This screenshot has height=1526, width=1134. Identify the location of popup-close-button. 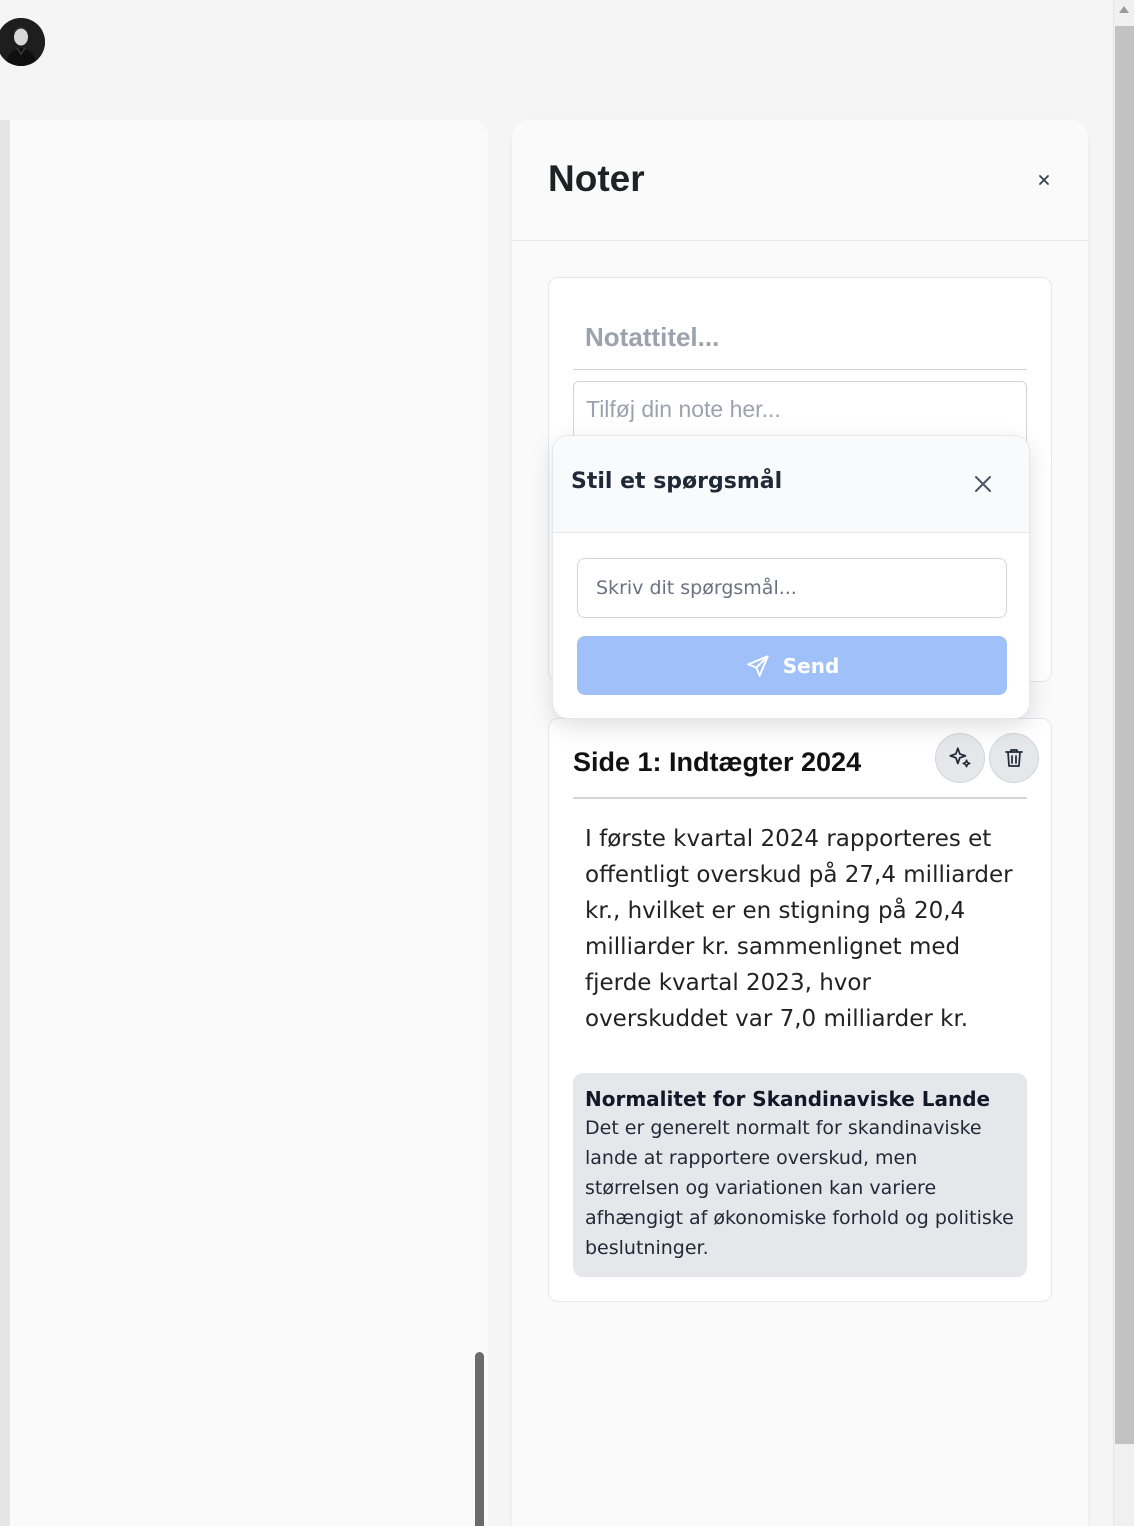
(983, 484).